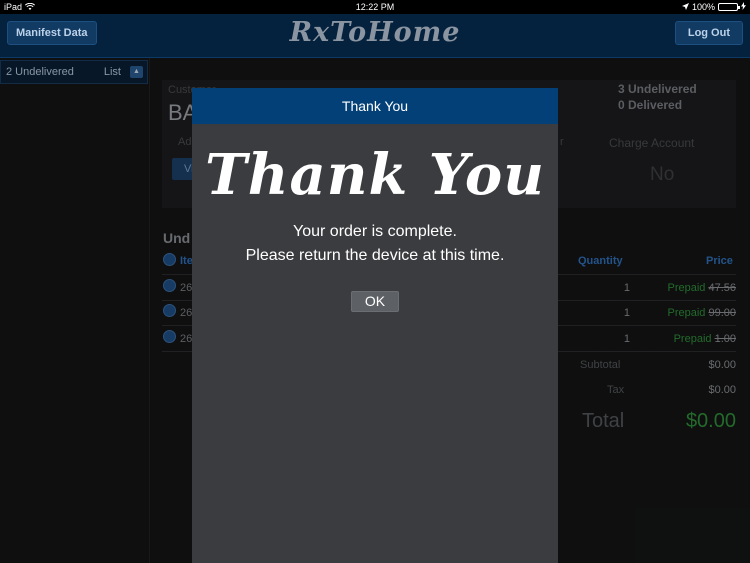  I want to click on log-out-button: Log Out, so click(708, 33).